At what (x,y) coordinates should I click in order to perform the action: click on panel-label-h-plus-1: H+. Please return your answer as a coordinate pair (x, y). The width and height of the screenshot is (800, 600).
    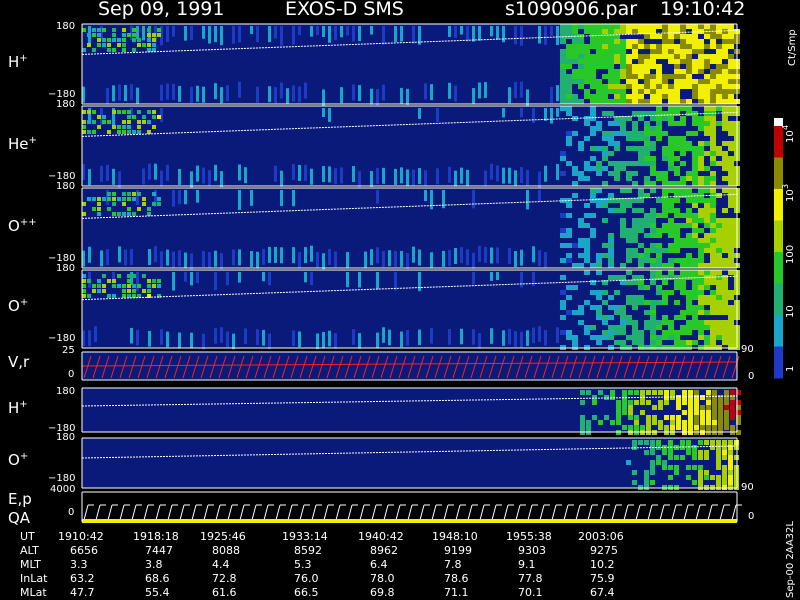
    Looking at the image, I should click on (18, 62).